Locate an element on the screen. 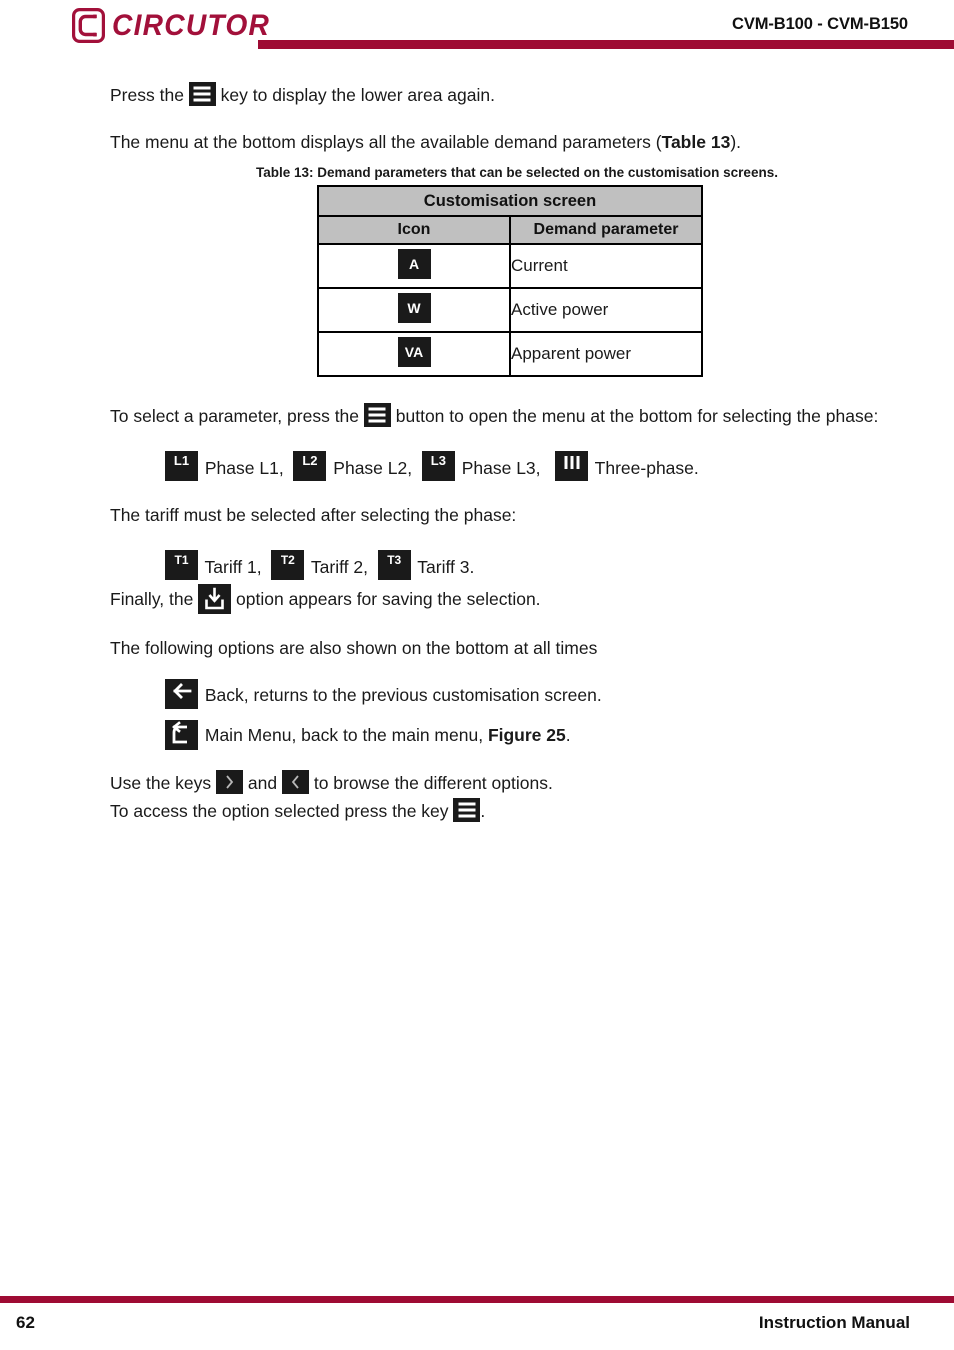  current-icon-label: A is located at coordinates (414, 263).